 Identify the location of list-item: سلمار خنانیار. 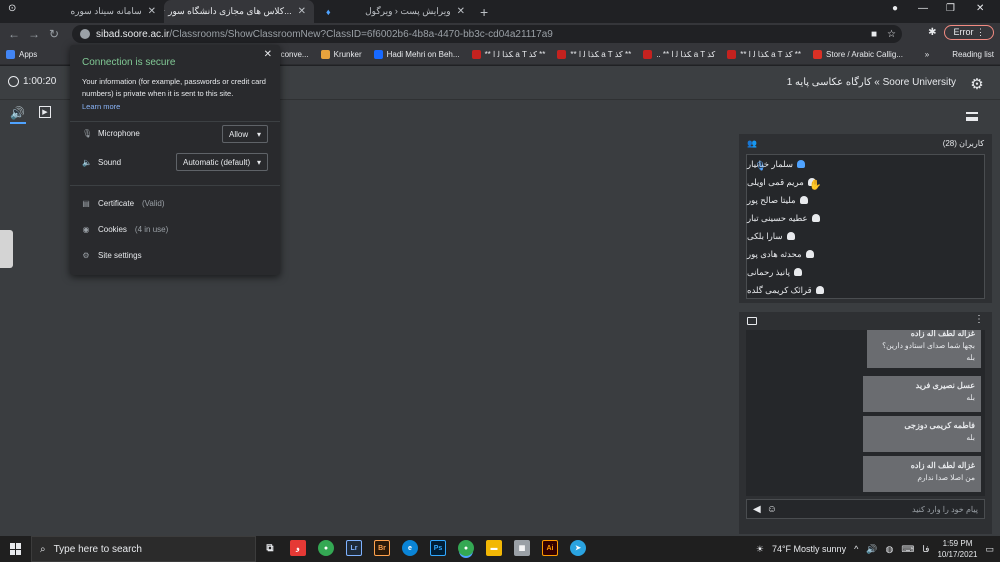
(865, 164).